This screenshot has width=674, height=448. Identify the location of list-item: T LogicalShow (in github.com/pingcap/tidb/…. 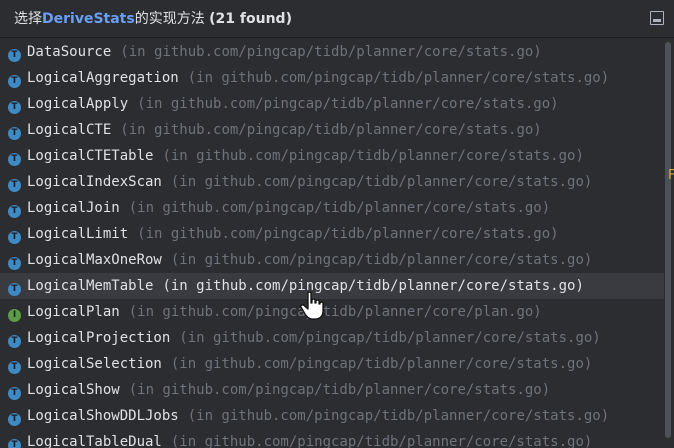
(332, 390).